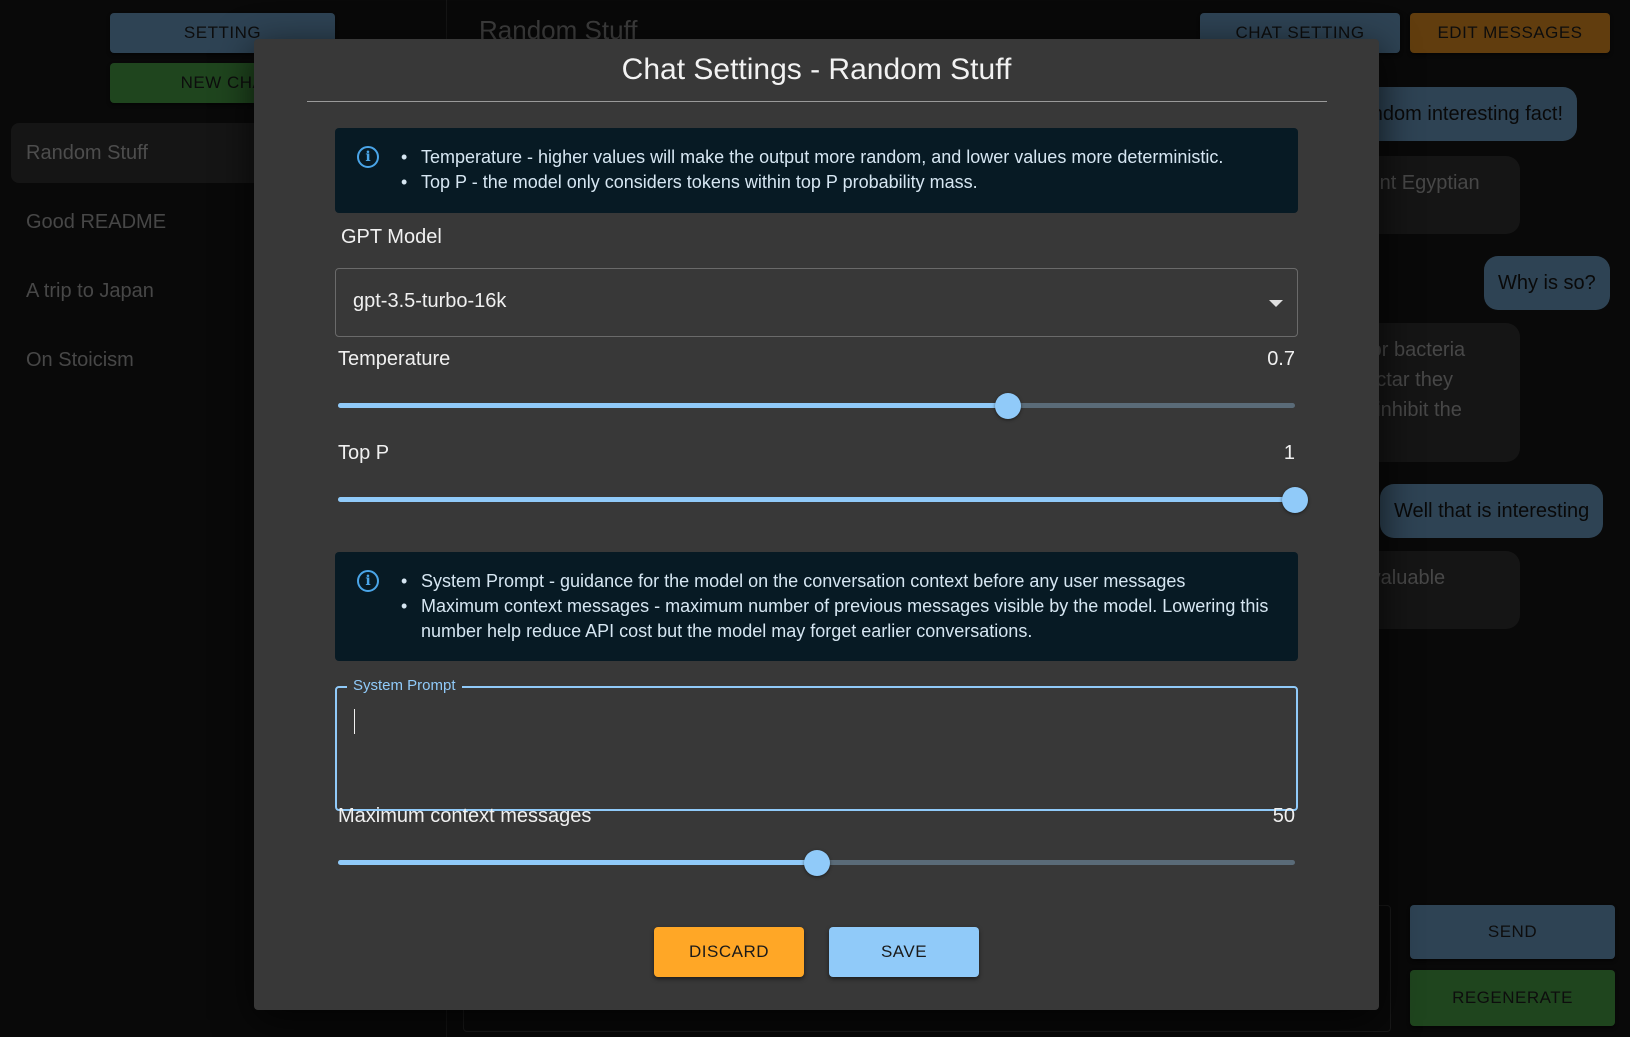 This screenshot has height=1037, width=1630. What do you see at coordinates (1283, 816) in the screenshot?
I see `max-context-value: 50` at bounding box center [1283, 816].